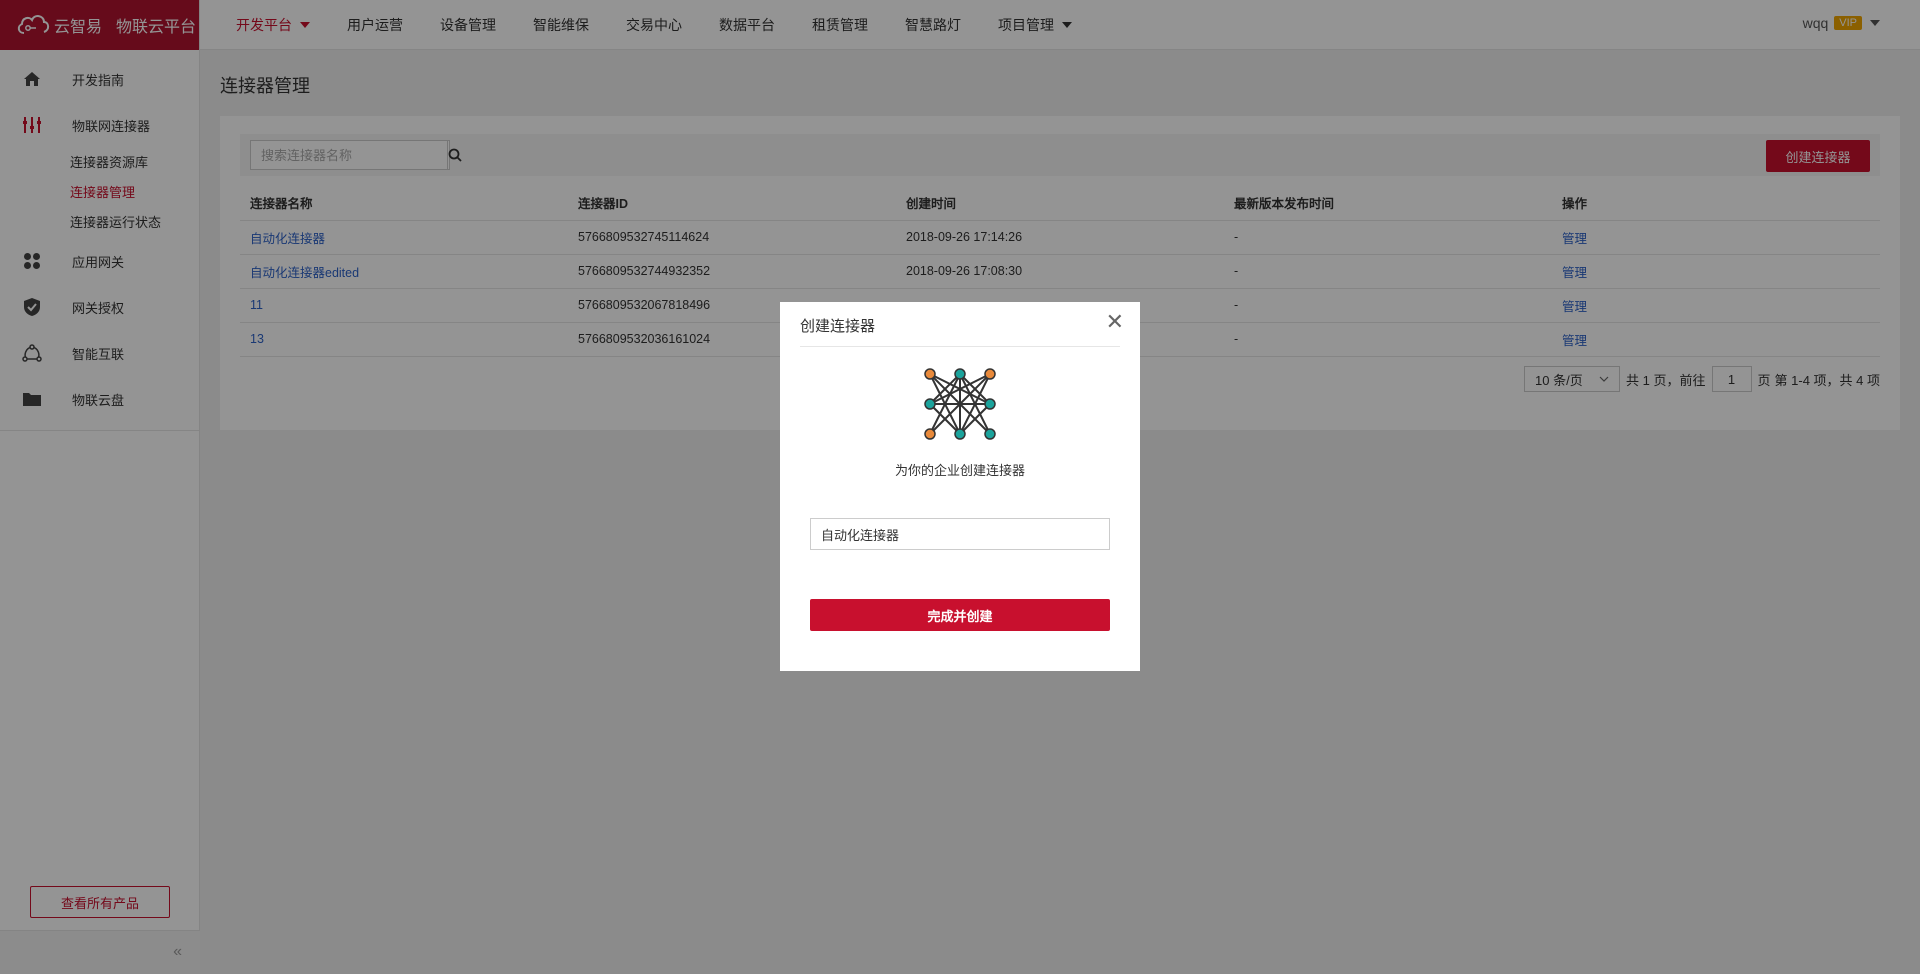  I want to click on network-graph-icon, so click(960, 404).